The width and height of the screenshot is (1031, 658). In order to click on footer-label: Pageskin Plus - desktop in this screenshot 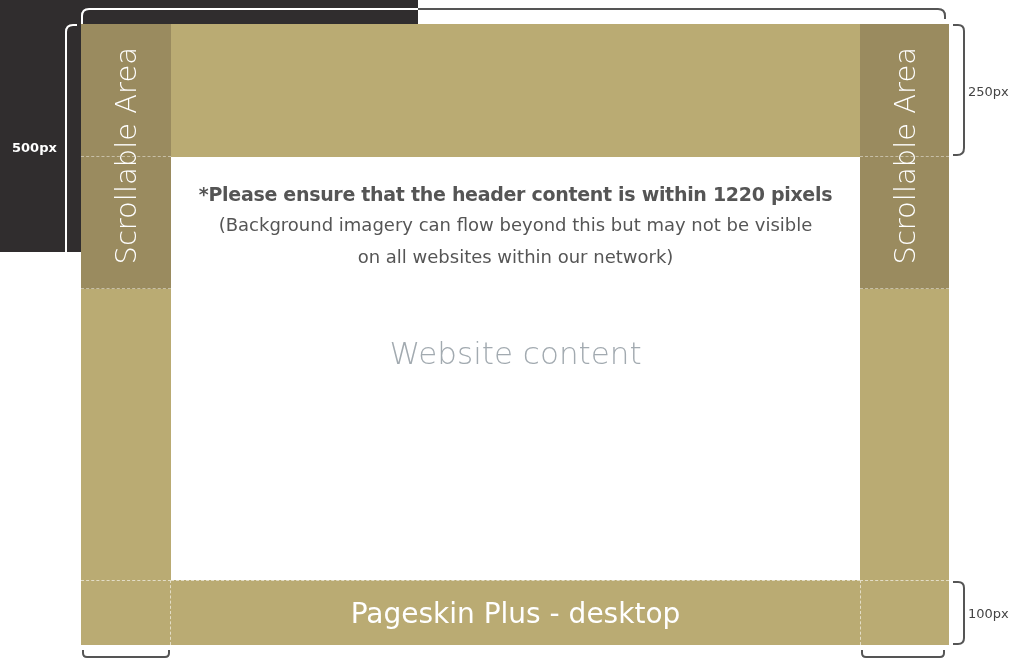, I will do `click(515, 613)`.